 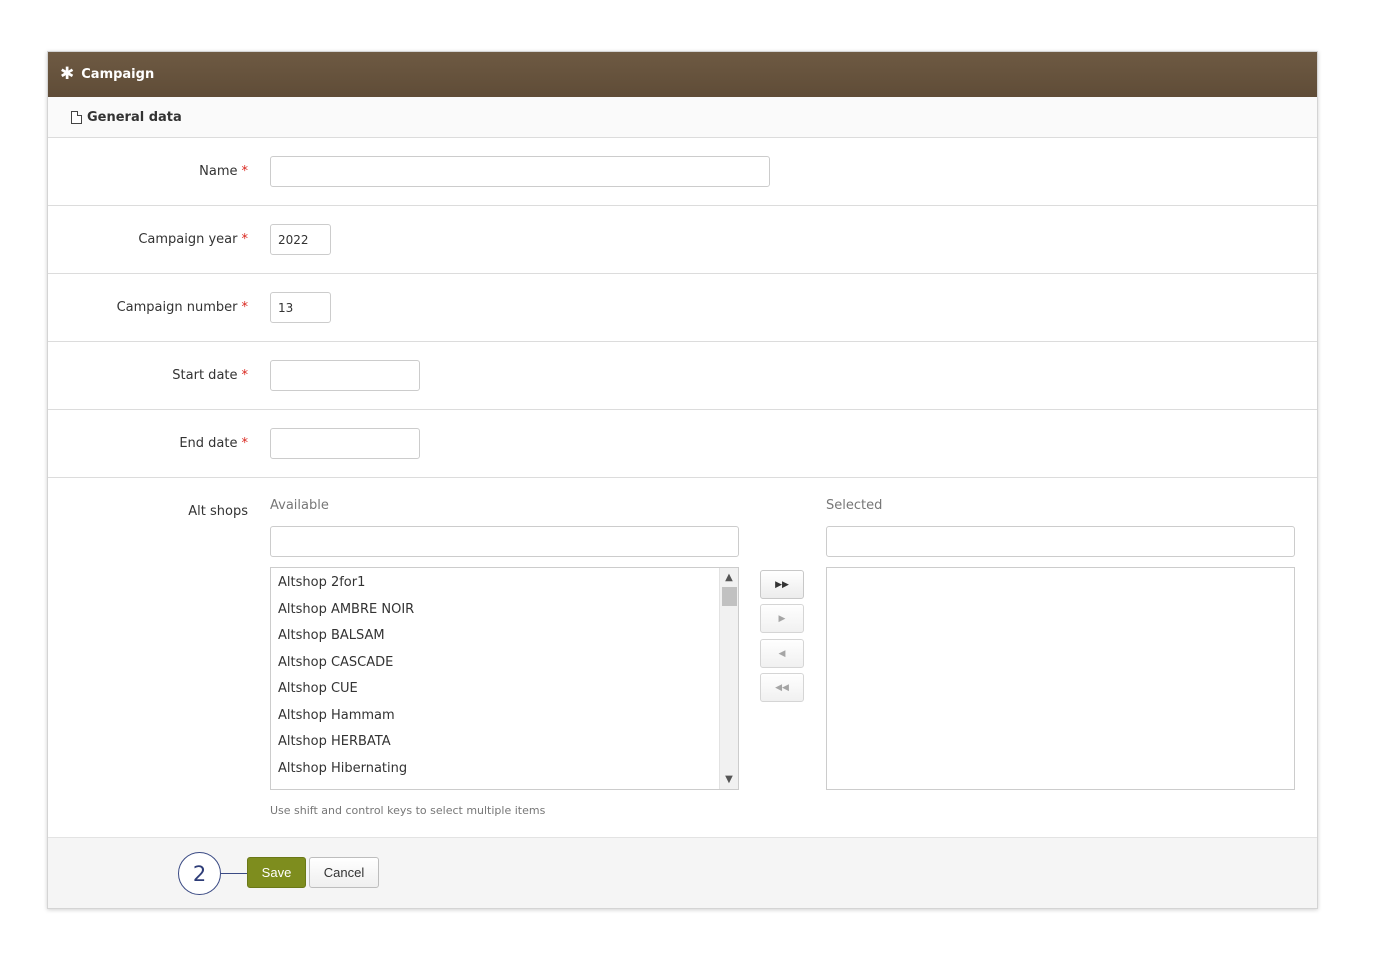 What do you see at coordinates (504, 716) in the screenshot?
I see `list-item: Altshop Hammam` at bounding box center [504, 716].